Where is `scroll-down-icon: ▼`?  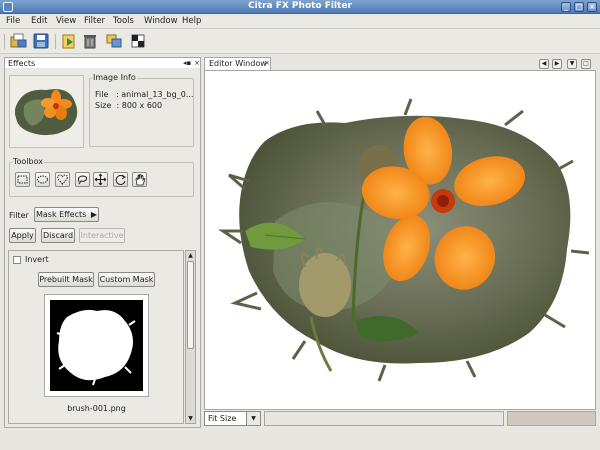 scroll-down-icon: ▼ is located at coordinates (190, 418).